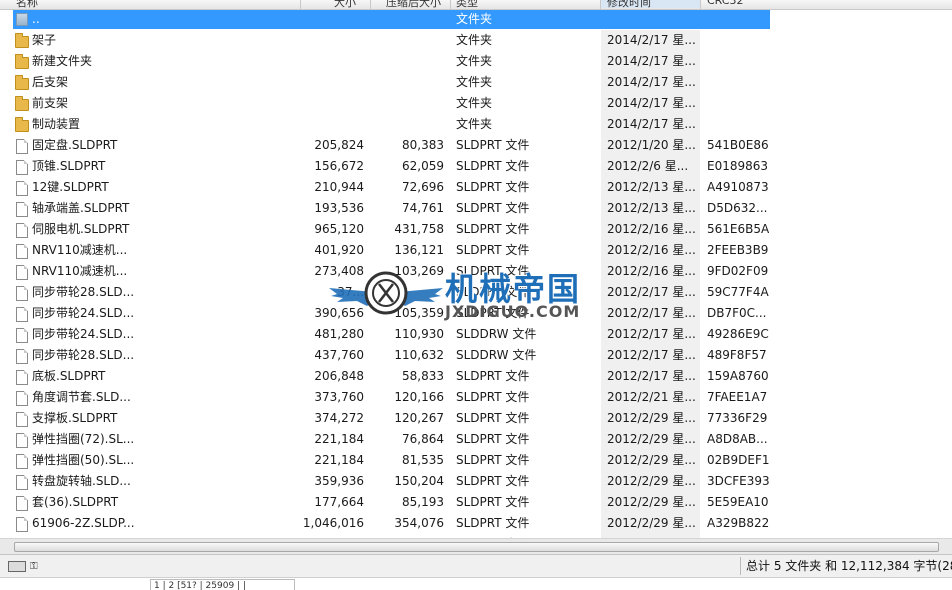  I want to click on status-divider, so click(740, 566).